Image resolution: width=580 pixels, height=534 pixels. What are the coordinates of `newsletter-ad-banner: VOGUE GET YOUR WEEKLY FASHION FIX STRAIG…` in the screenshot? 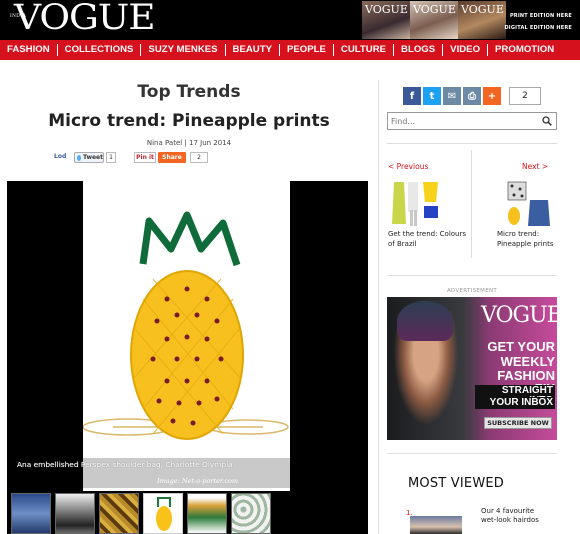 It's located at (472, 368).